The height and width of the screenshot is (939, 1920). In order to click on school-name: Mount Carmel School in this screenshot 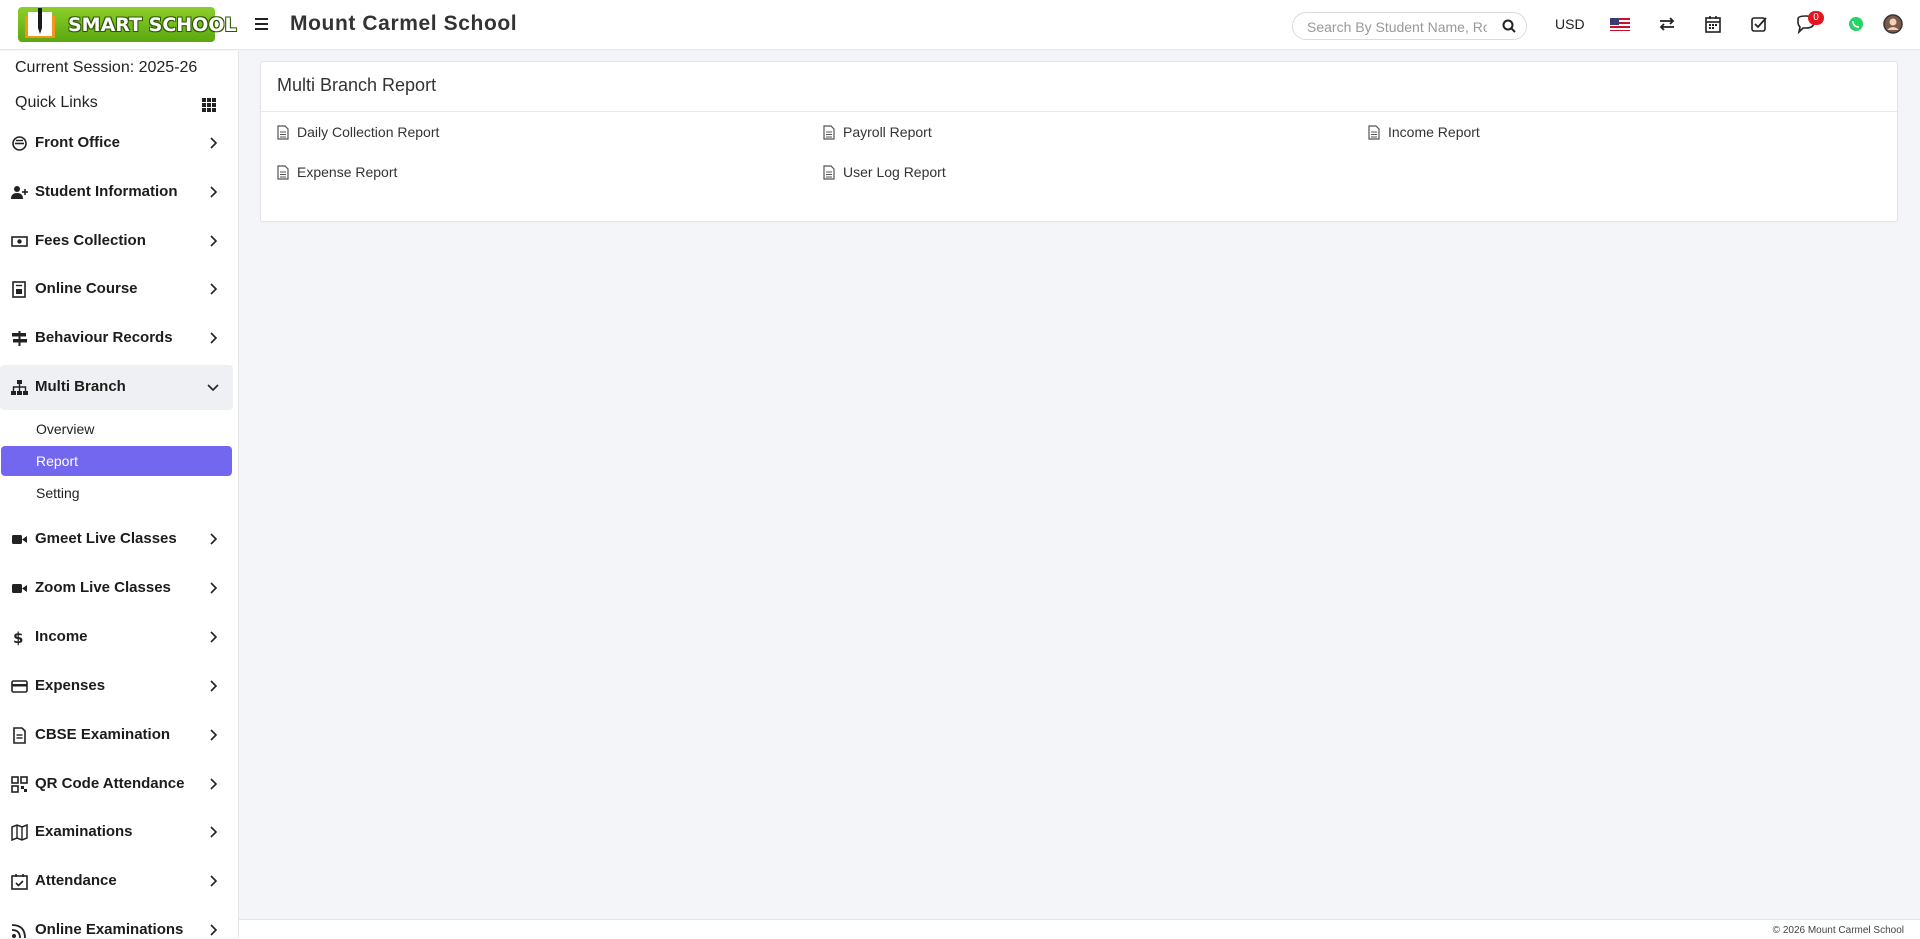, I will do `click(404, 23)`.